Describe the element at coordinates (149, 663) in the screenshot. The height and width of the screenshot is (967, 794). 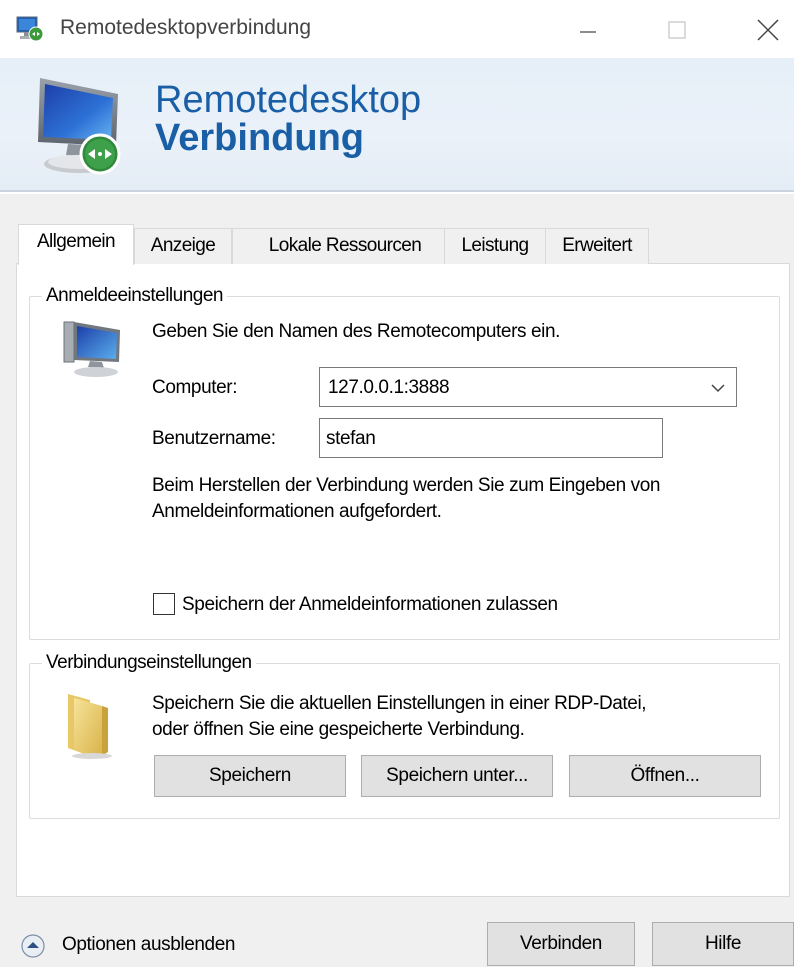
I see `connection-settings-legend: Verbindungseinstellungen` at that location.